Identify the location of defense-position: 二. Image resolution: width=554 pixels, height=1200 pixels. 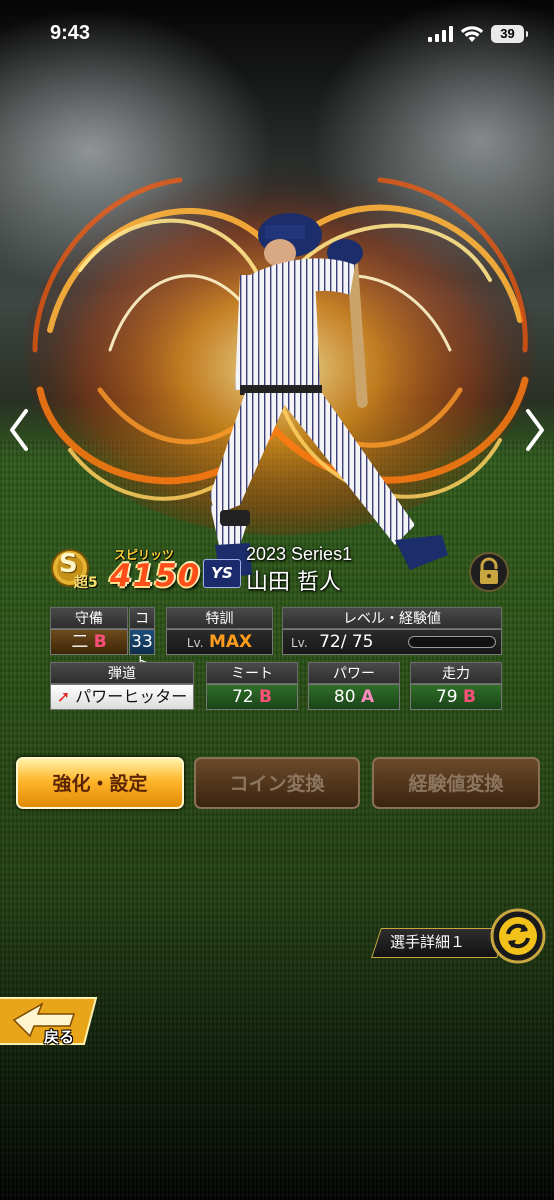
(80, 642).